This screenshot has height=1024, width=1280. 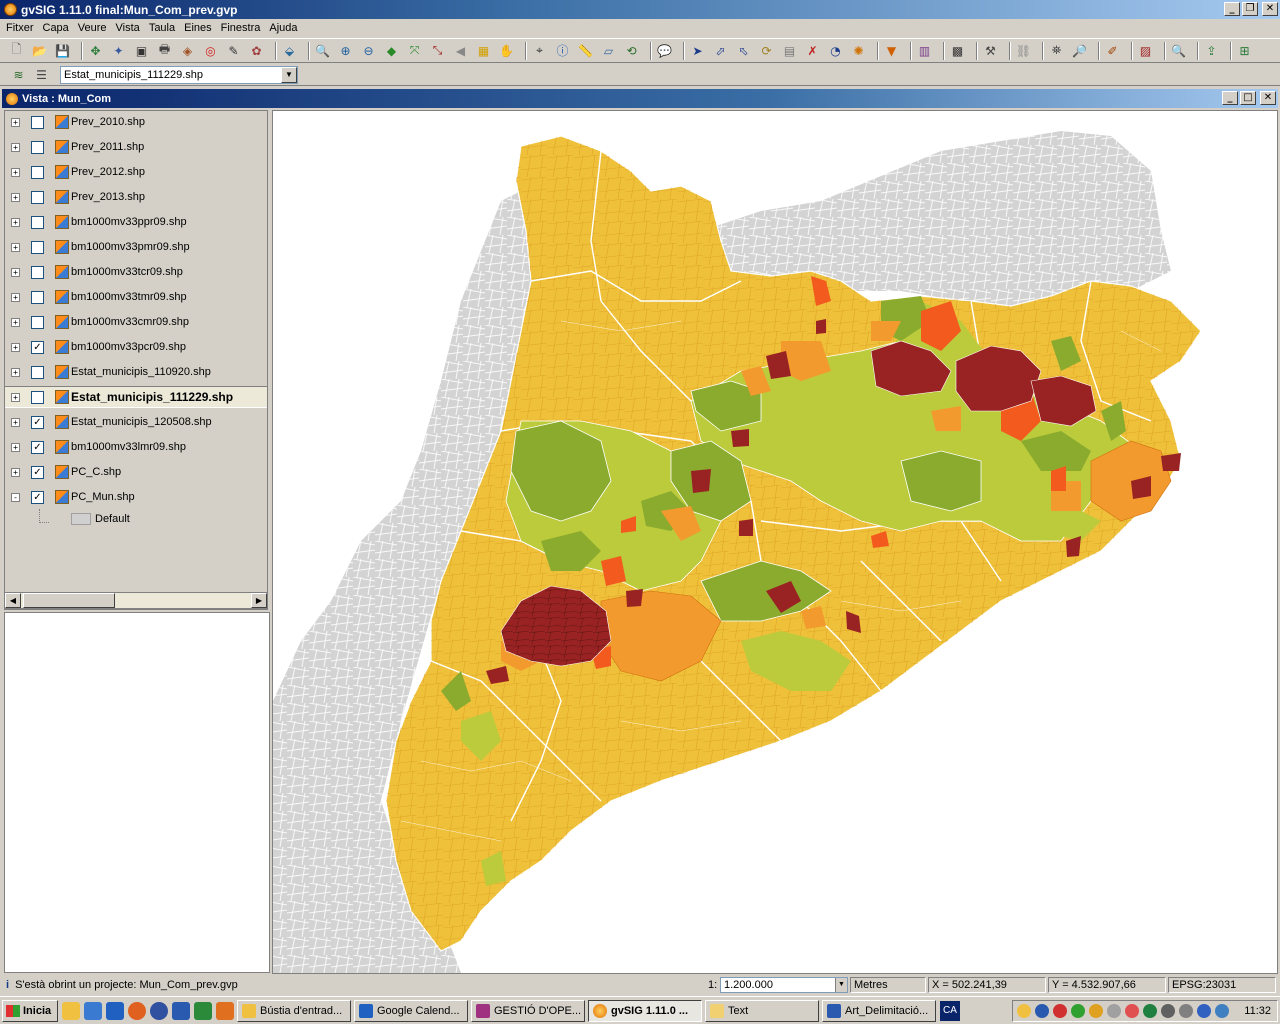 I want to click on layer-row: + bm1000mv33pmr09.shp, so click(x=136, y=247).